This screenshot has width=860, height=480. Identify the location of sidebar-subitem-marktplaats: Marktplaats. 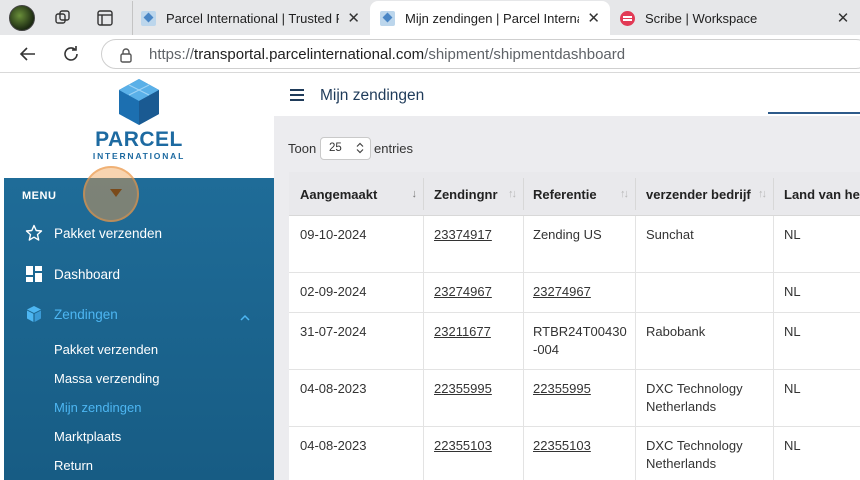
(87, 436).